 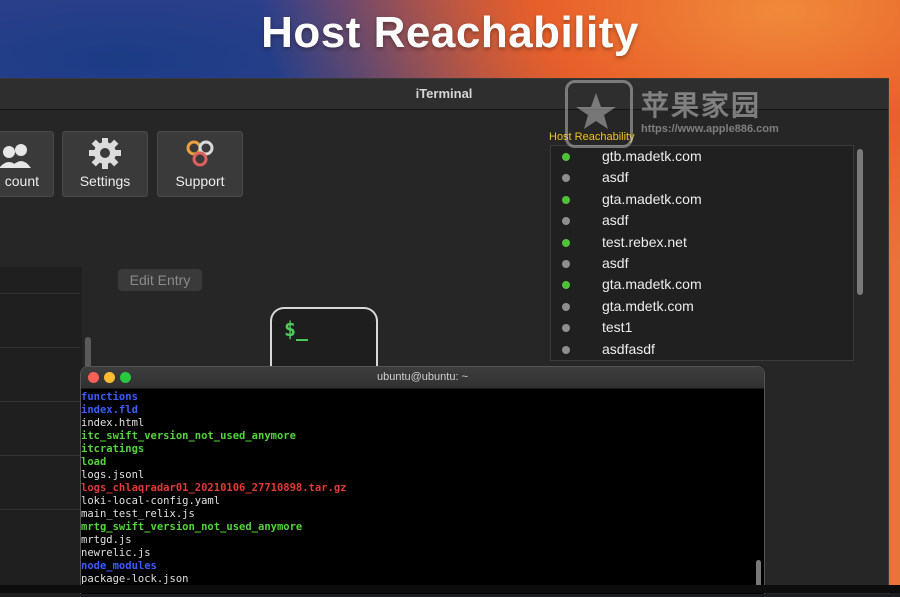 I want to click on host-name: test1, so click(x=617, y=327).